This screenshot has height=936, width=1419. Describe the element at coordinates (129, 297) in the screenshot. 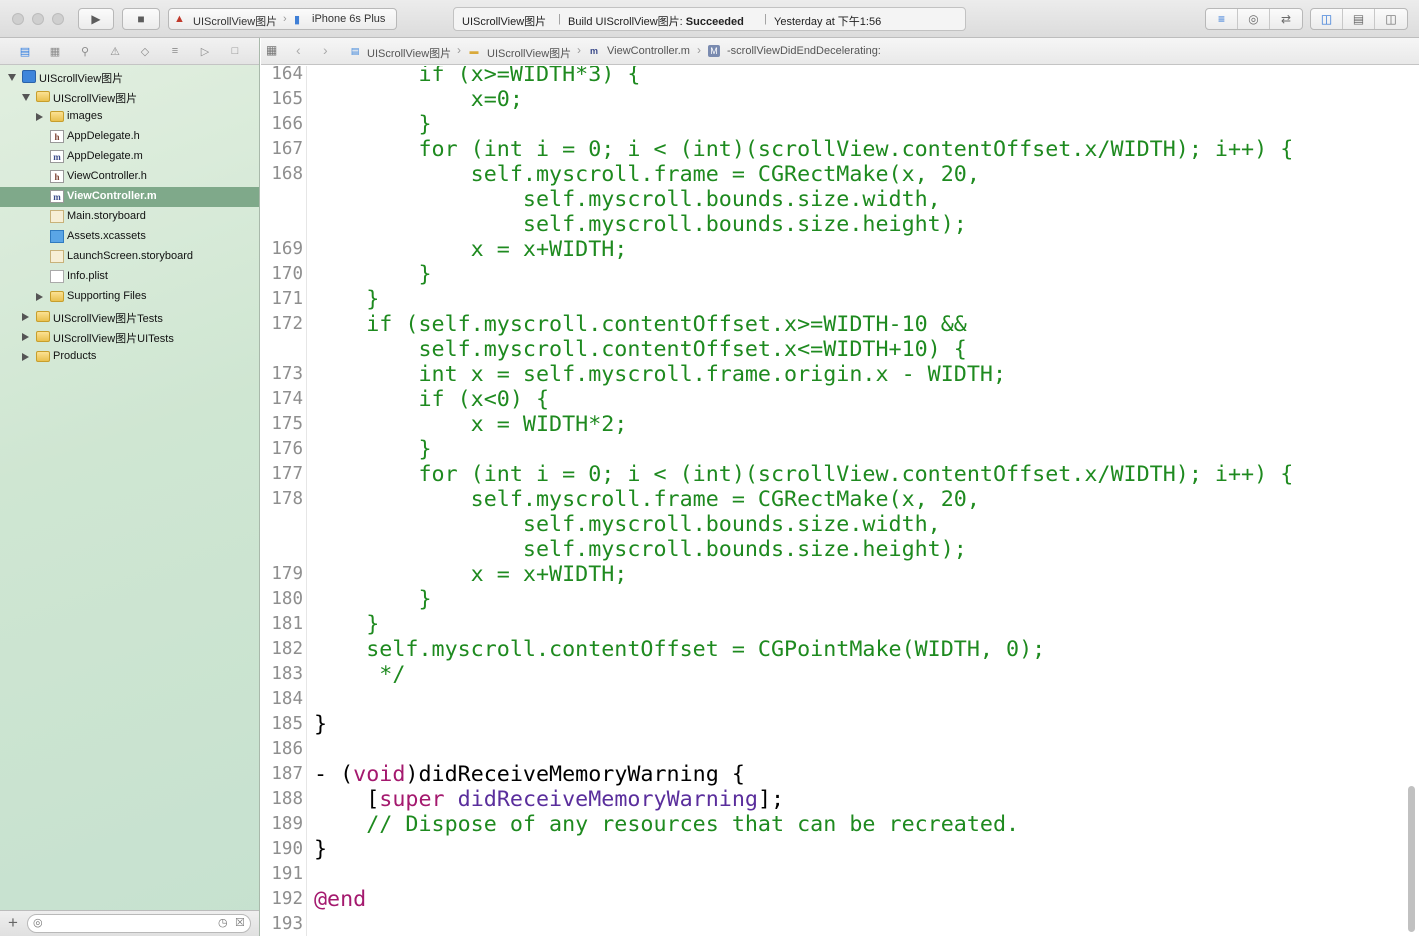

I see `navigator-item: Supporting Files` at that location.